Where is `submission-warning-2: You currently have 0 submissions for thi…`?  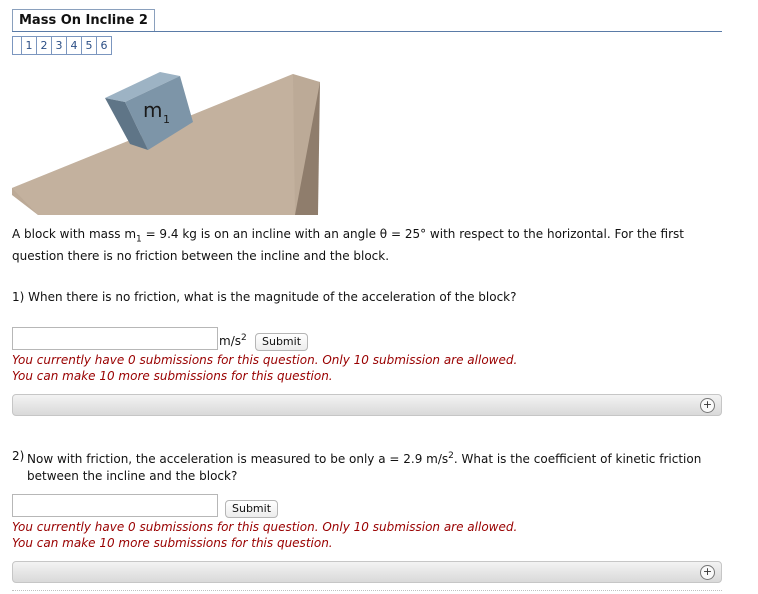
submission-warning-2: You currently have 0 submissions for thi… is located at coordinates (265, 535).